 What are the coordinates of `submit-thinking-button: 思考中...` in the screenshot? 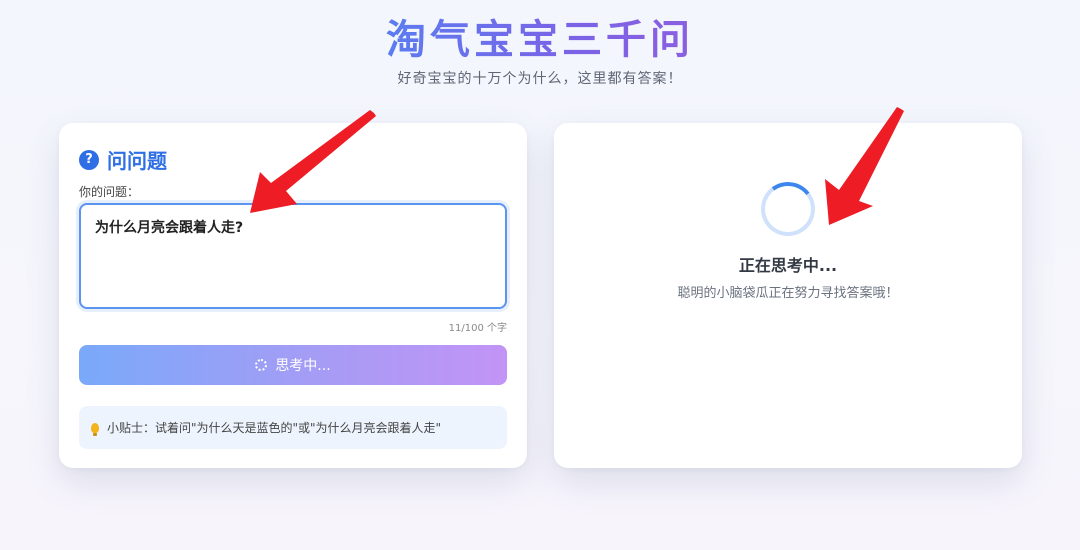 It's located at (293, 365).